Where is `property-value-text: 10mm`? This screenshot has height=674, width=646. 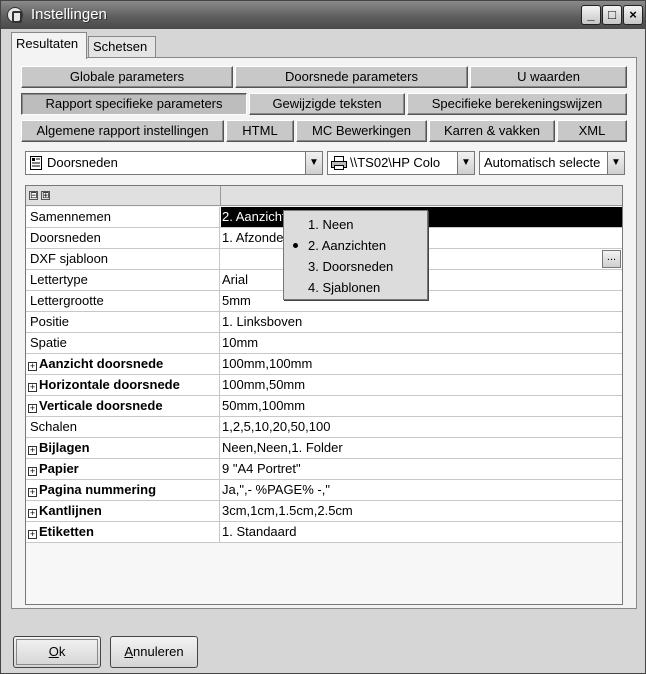 property-value-text: 10mm is located at coordinates (240, 342).